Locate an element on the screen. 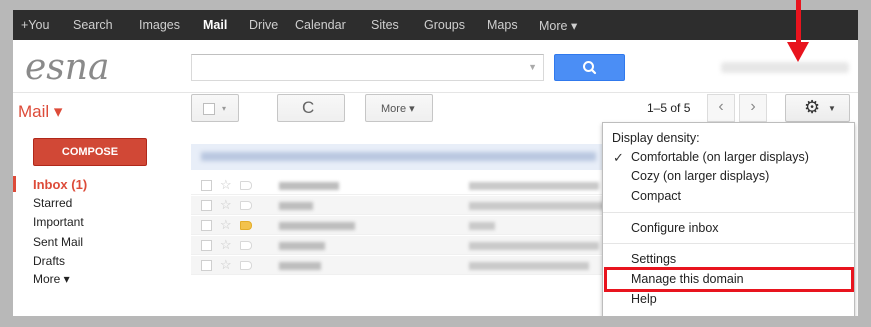  menu-item-comfortable: Comfortable (on larger displays) is located at coordinates (720, 157).